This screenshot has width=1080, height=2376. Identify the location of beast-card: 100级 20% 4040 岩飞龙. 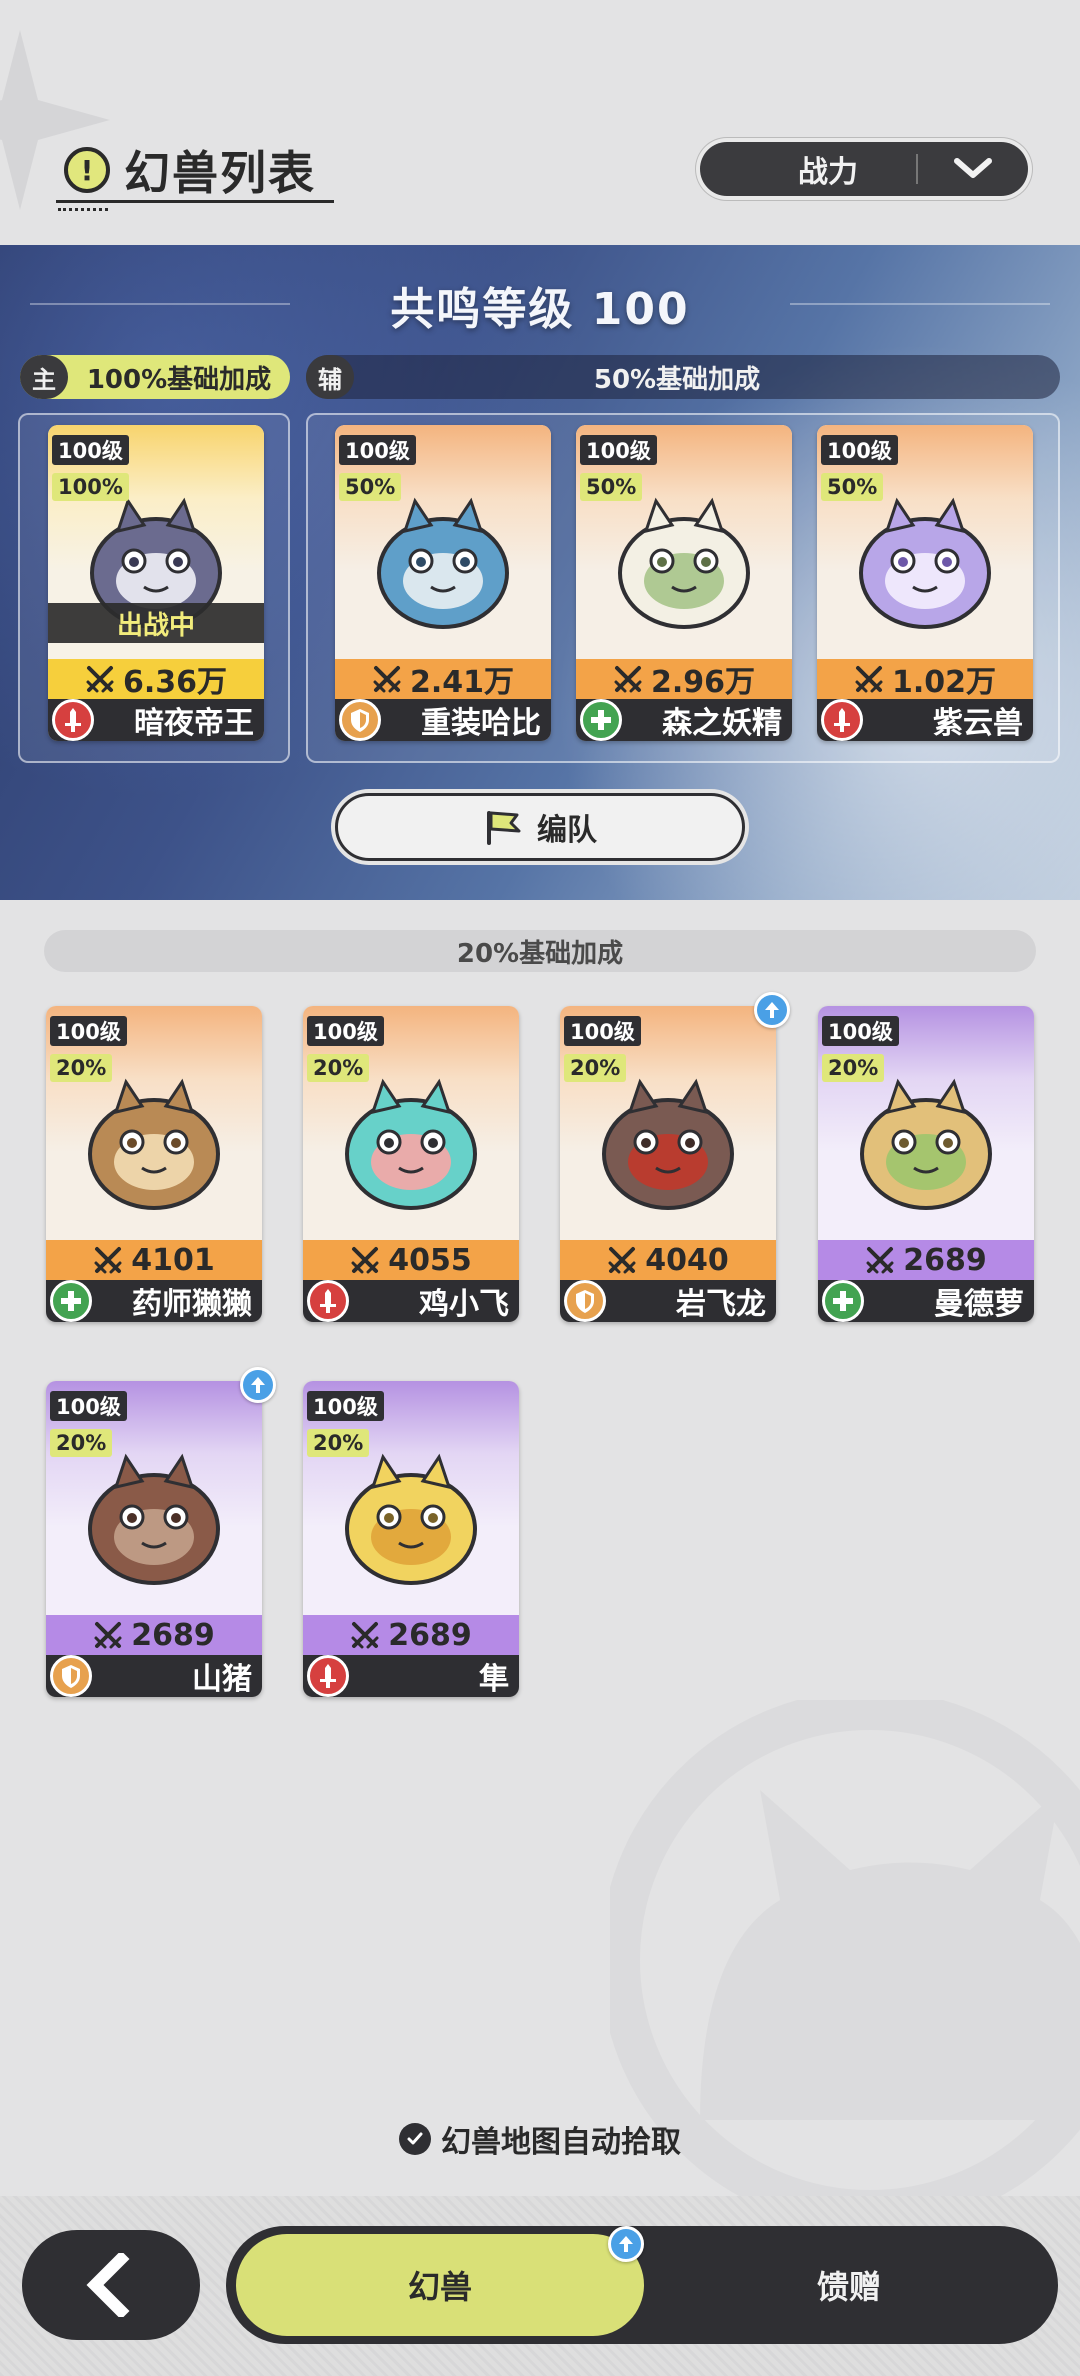
(668, 1164).